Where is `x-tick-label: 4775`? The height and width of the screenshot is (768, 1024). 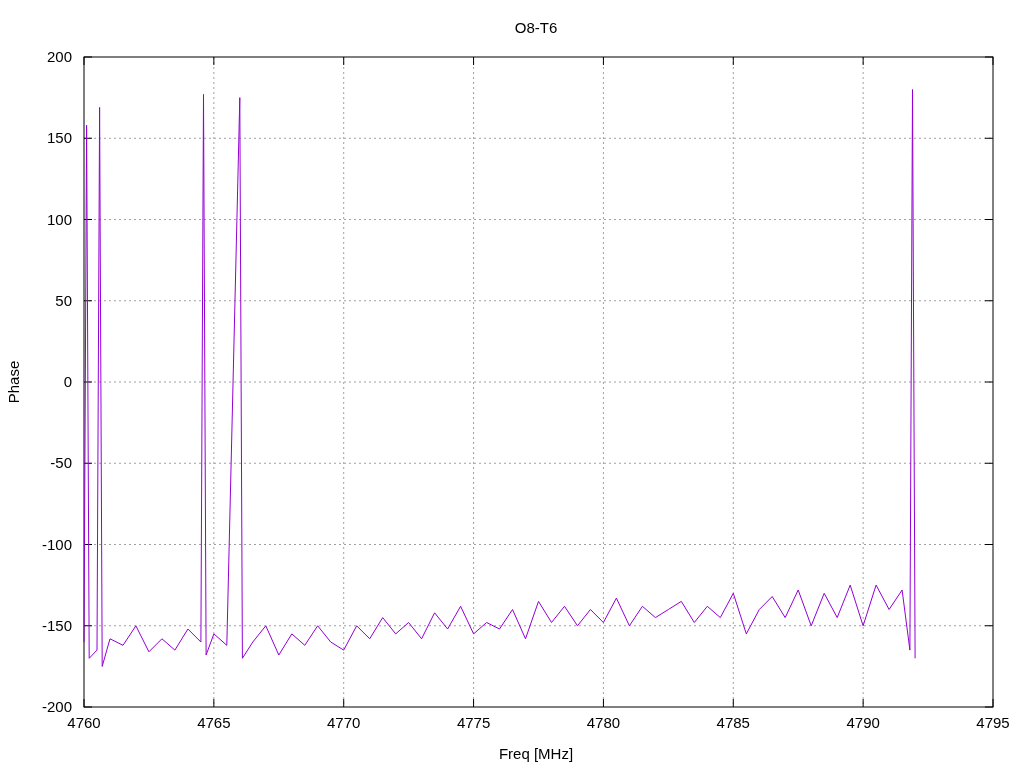 x-tick-label: 4775 is located at coordinates (473, 722).